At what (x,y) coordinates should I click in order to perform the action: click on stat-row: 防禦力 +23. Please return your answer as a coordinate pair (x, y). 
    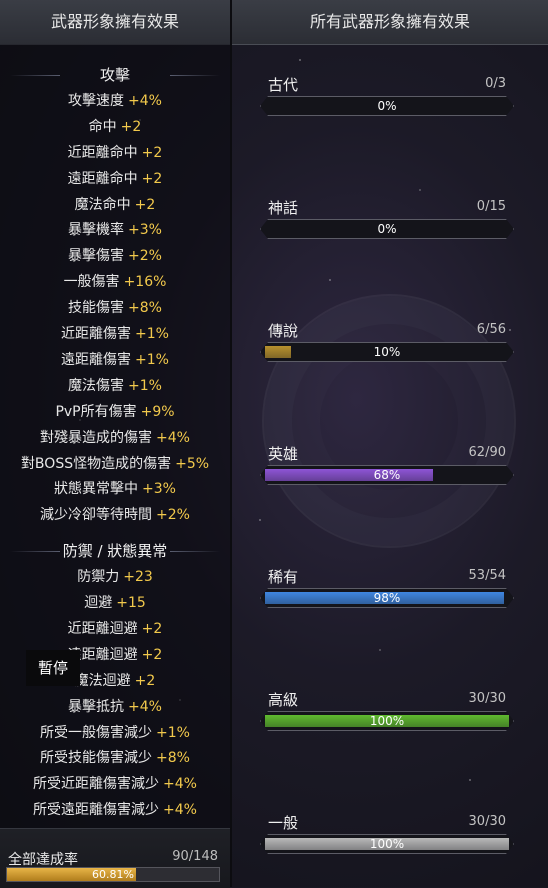
    Looking at the image, I should click on (115, 576).